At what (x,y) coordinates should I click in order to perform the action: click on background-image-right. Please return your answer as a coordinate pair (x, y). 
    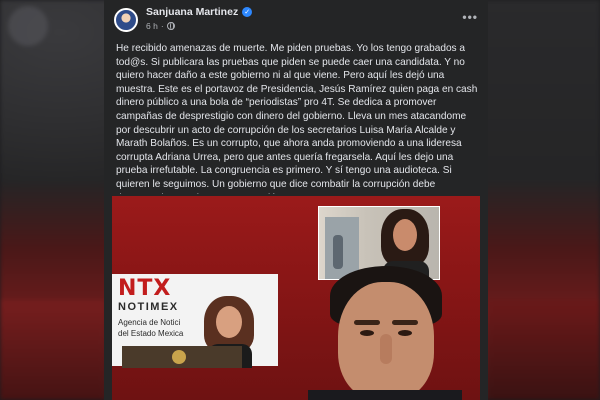
    Looking at the image, I should click on (544, 350).